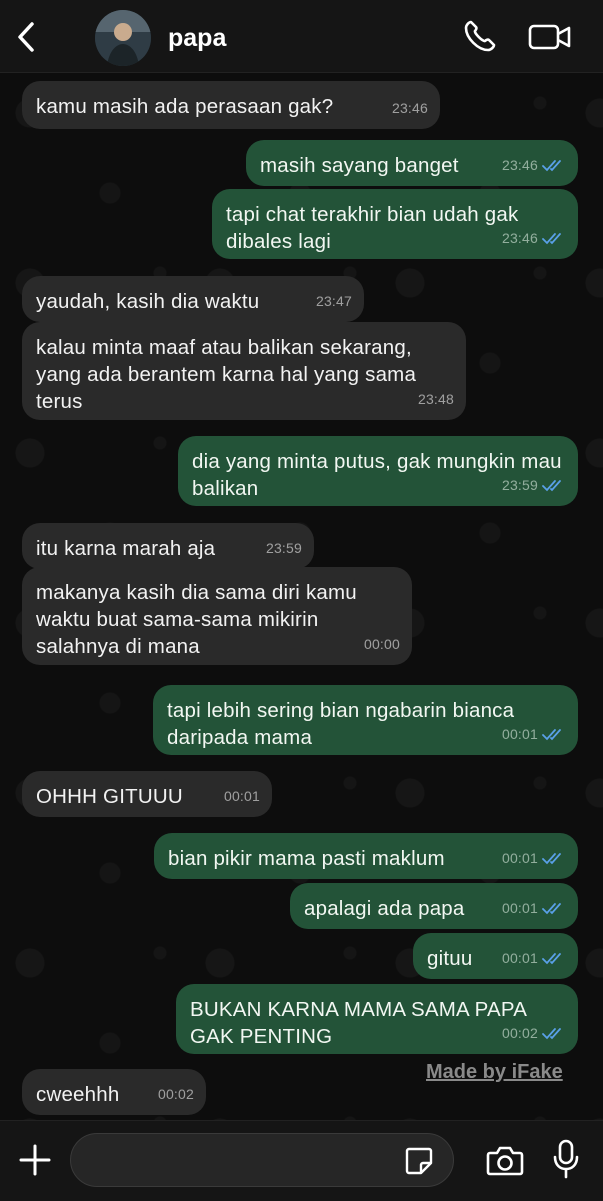  Describe the element at coordinates (495, 956) in the screenshot. I see `message-bubble-outgoing: gituu 00:01` at that location.